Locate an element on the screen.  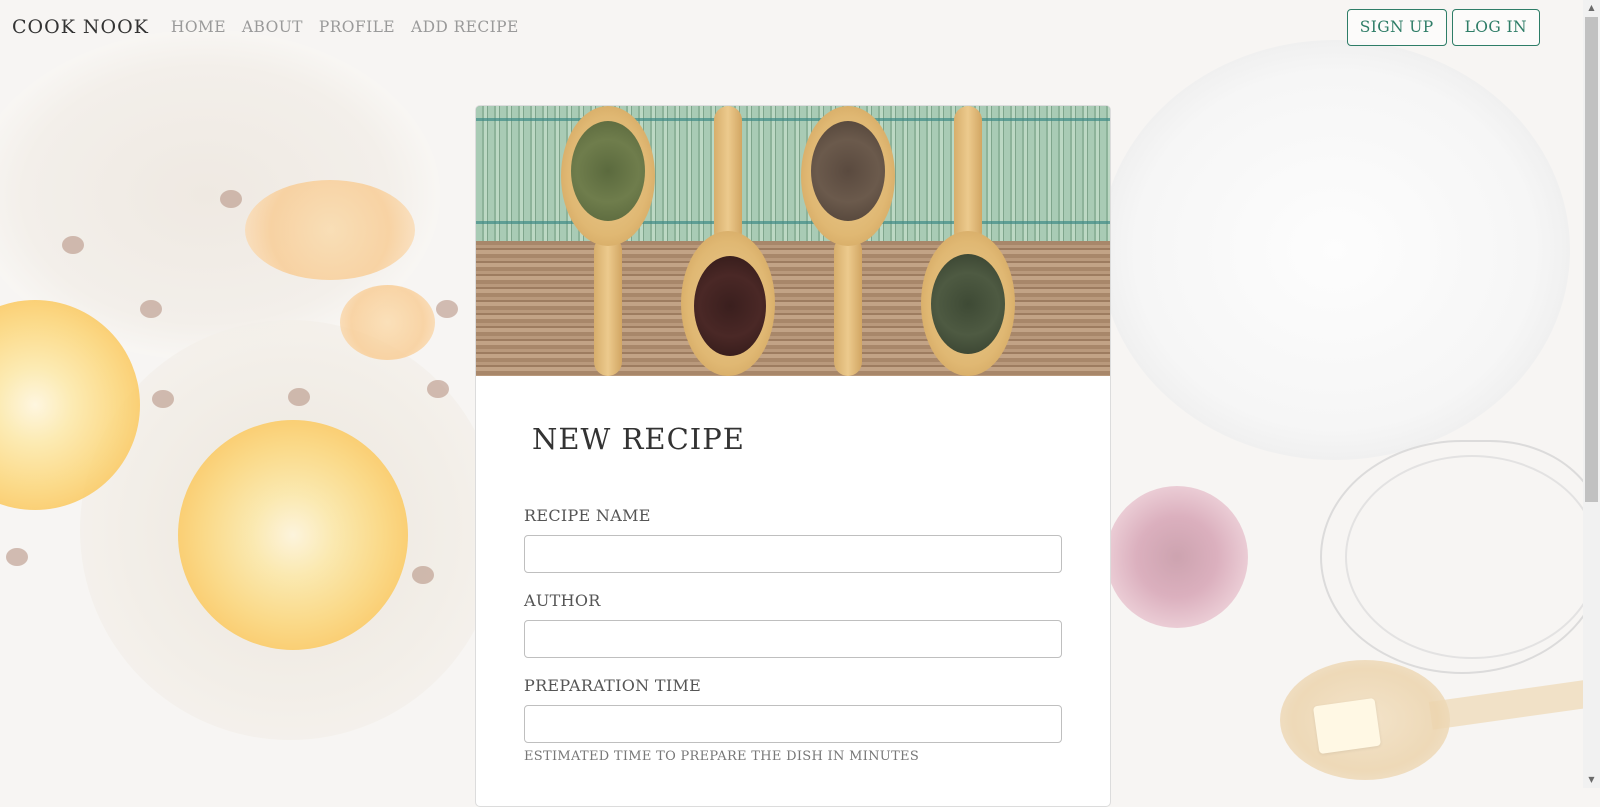
scroll-up-arrow-icon: ▲ is located at coordinates (1591, 8).